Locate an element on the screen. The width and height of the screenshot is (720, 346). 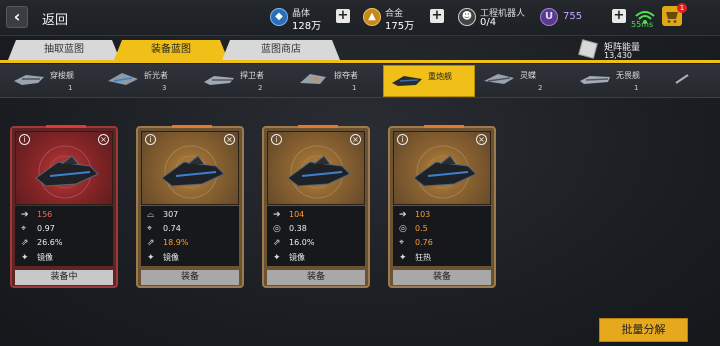
card-stat: ⌖ 0.74 is located at coordinates (164, 229).